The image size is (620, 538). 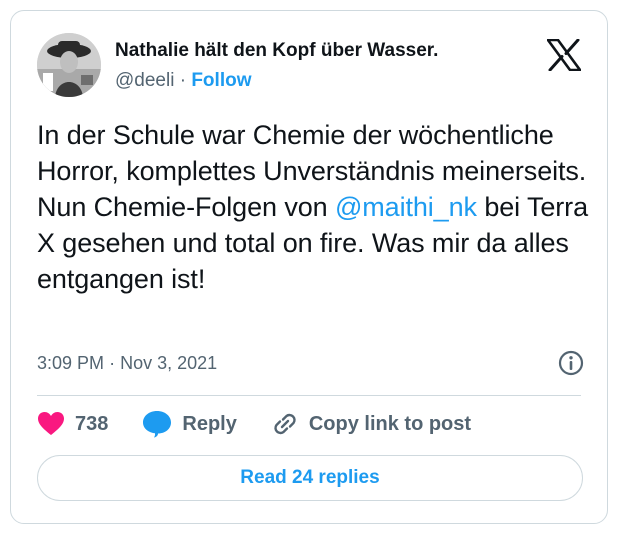 What do you see at coordinates (72, 424) in the screenshot?
I see `like-button: 738` at bounding box center [72, 424].